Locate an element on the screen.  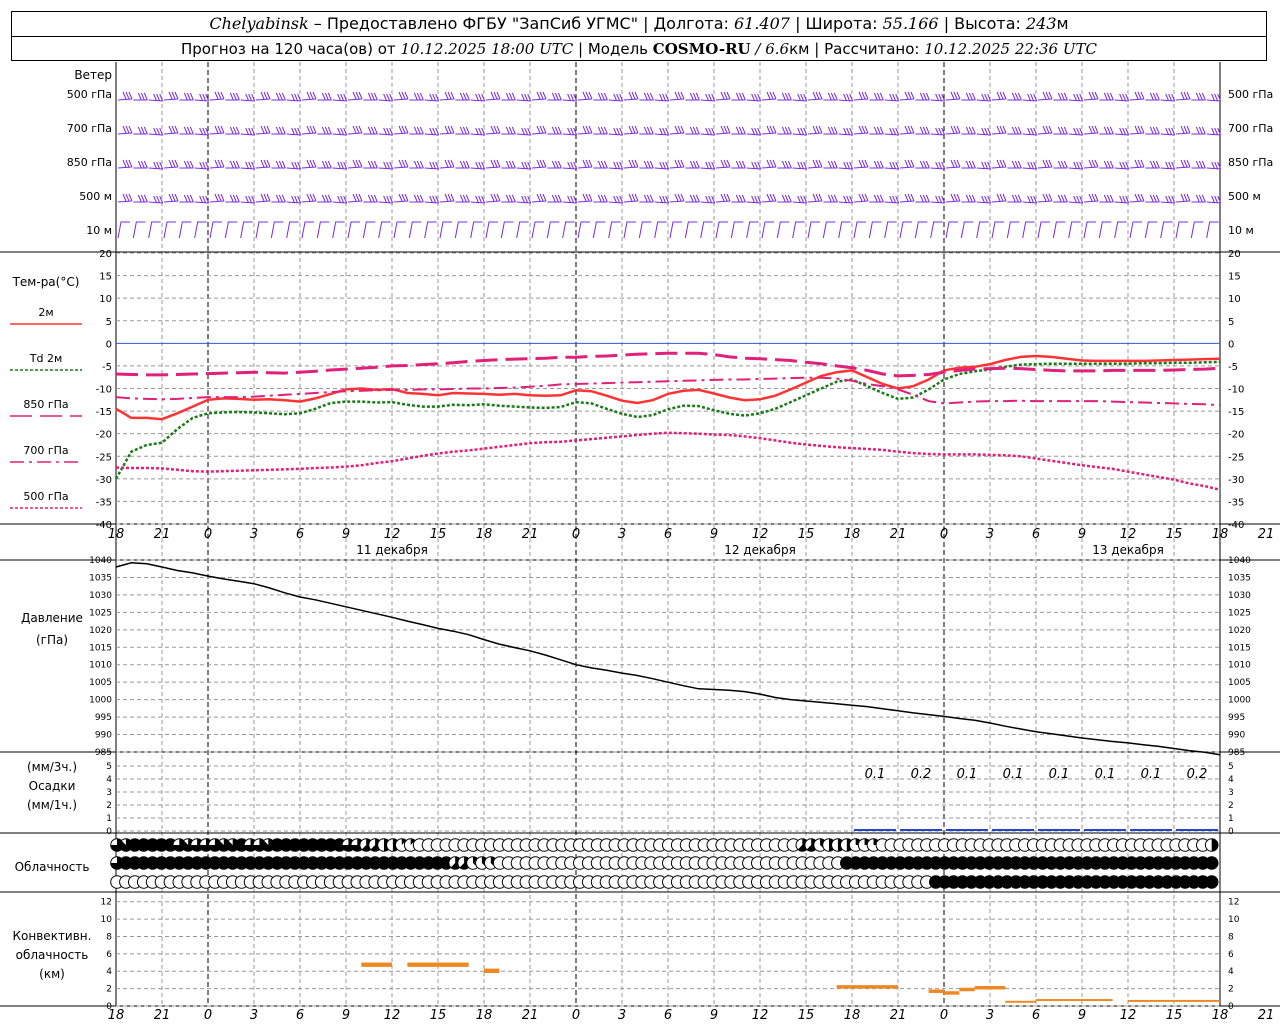
hour-tick-label: 0 is located at coordinates (944, 534).